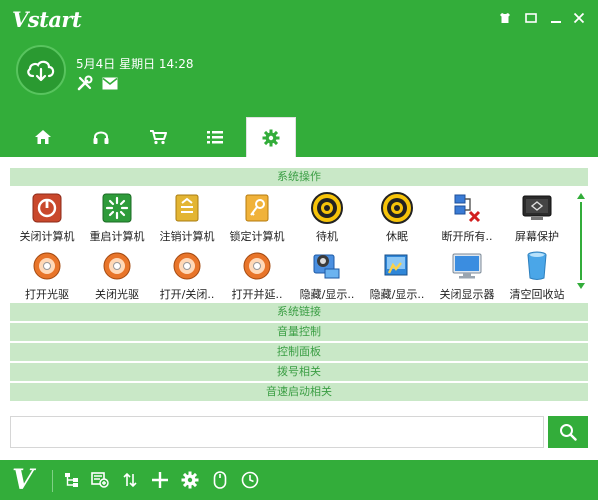  I want to click on grid-scrollbar, so click(581, 241).